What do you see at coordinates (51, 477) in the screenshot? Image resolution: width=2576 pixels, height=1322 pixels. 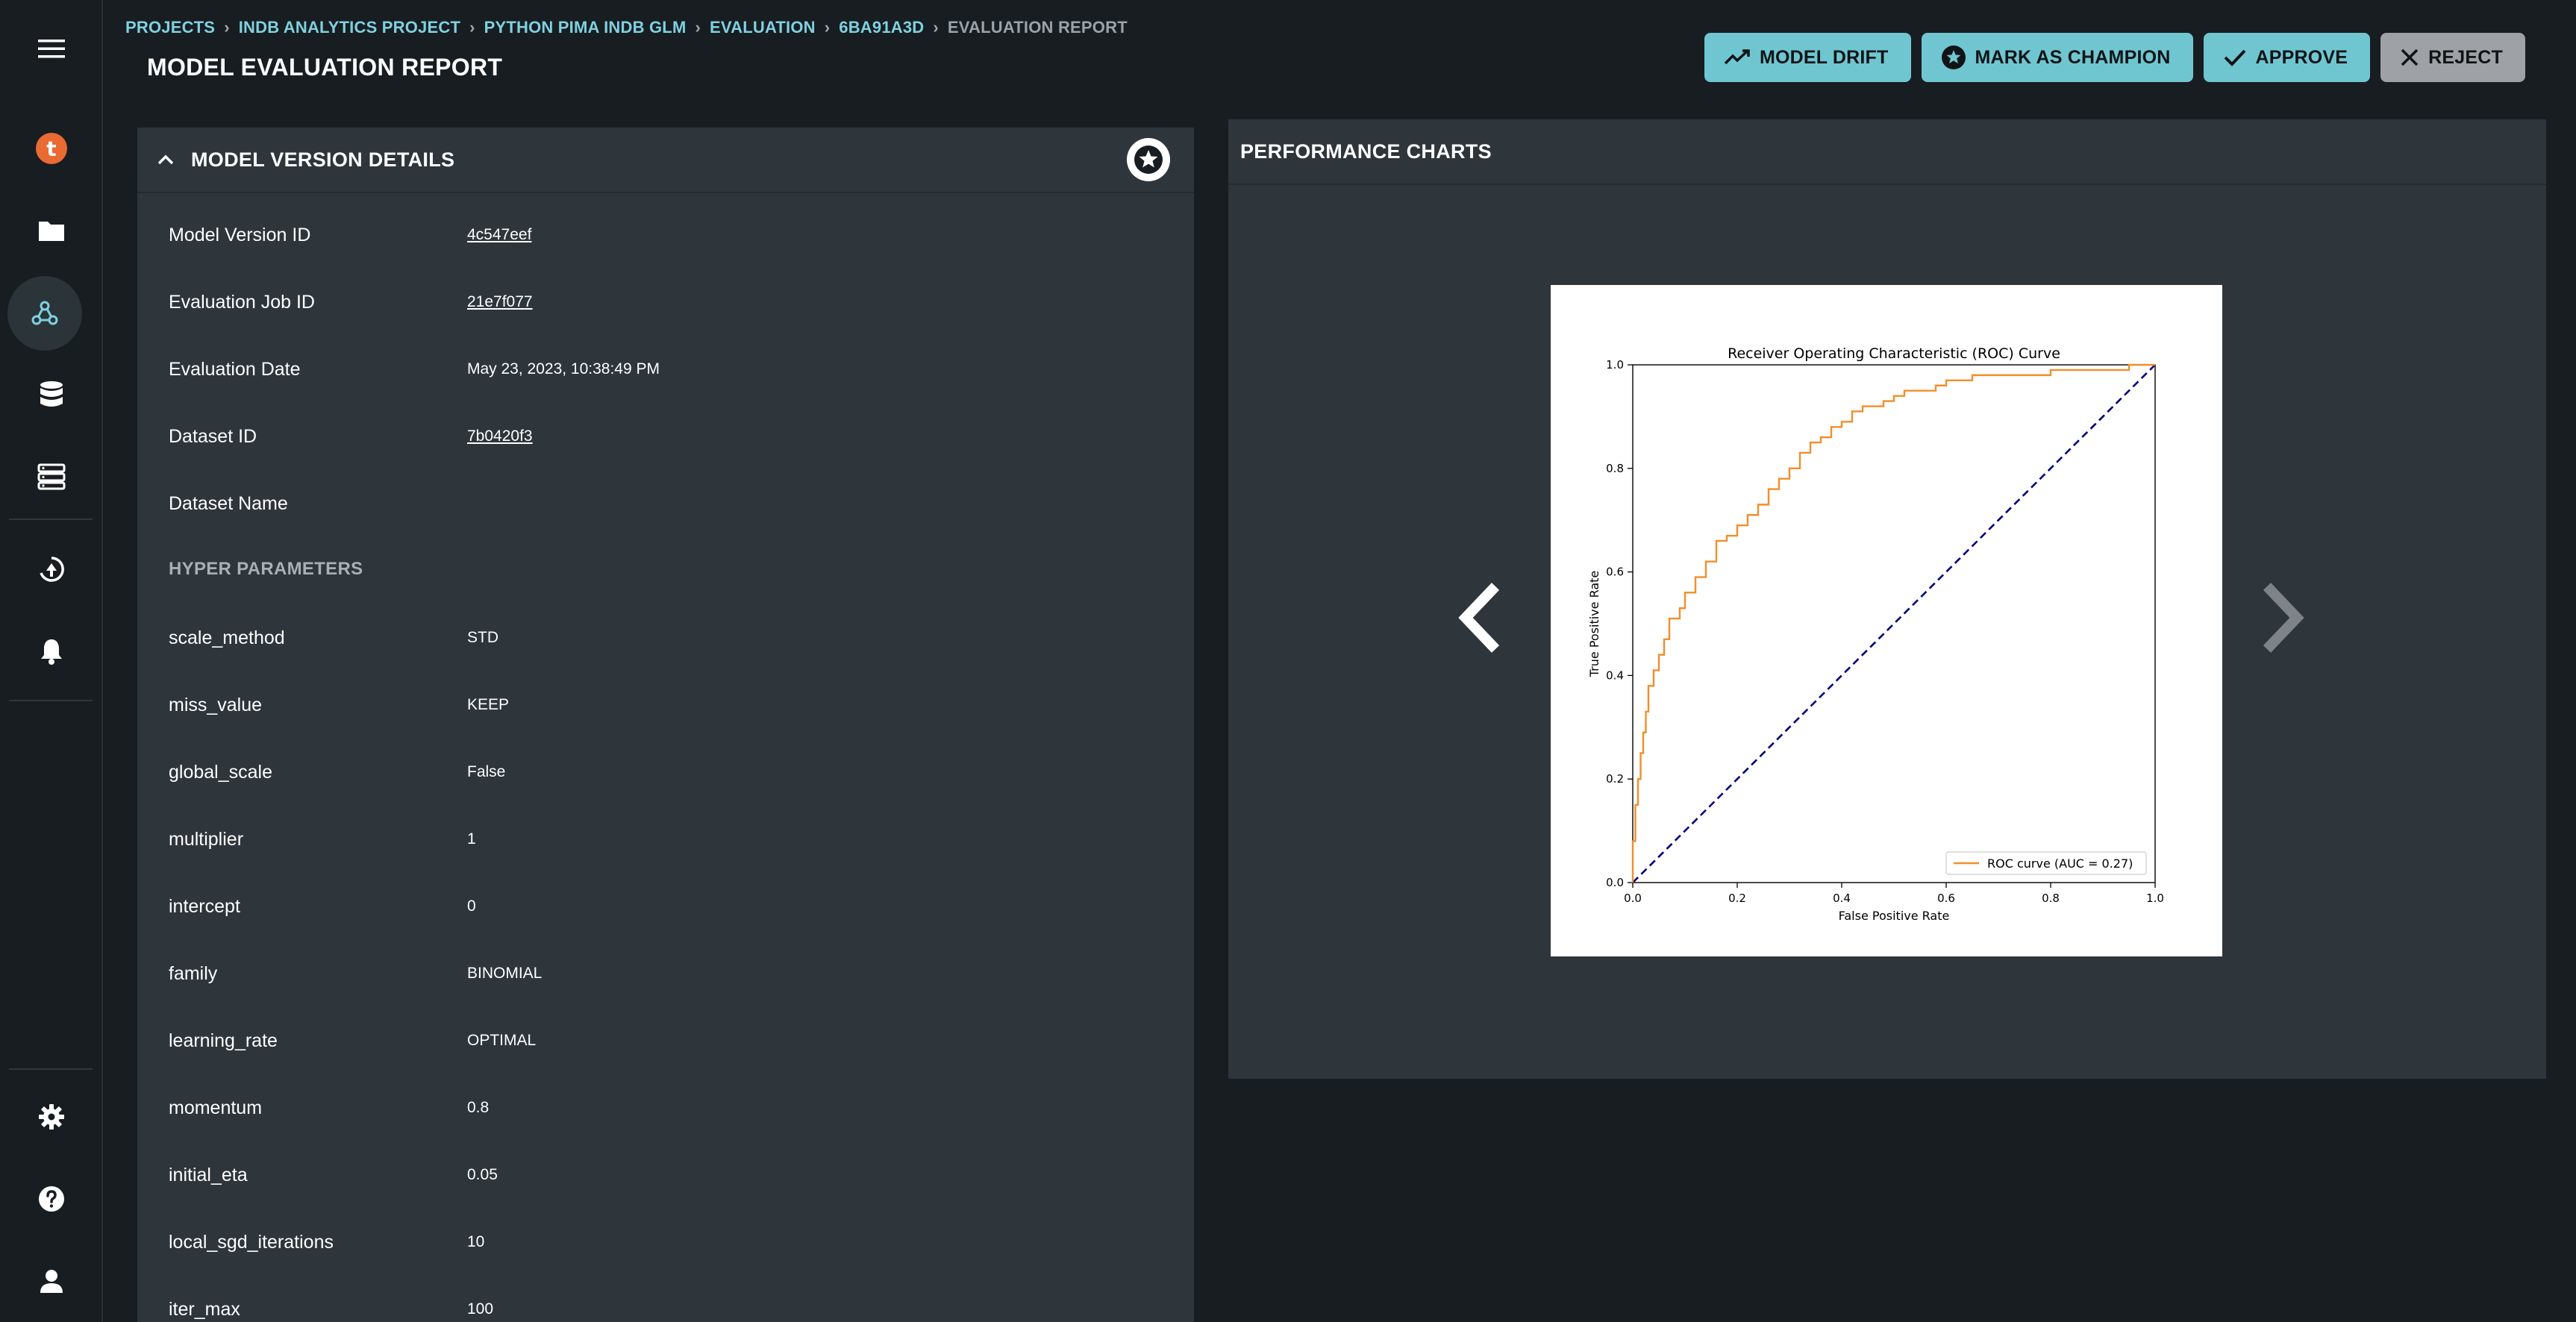 I see `nav-servers` at bounding box center [51, 477].